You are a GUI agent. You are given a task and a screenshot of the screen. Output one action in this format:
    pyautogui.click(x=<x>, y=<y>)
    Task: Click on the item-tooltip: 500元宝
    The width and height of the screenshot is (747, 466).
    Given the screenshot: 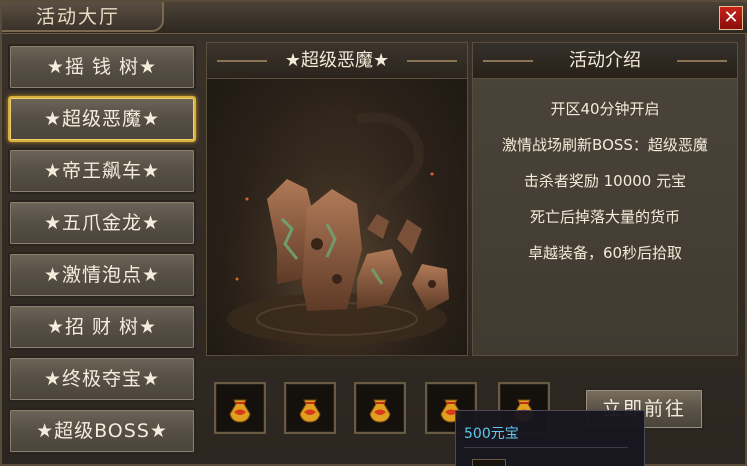 What is the action you would take?
    pyautogui.click(x=550, y=438)
    